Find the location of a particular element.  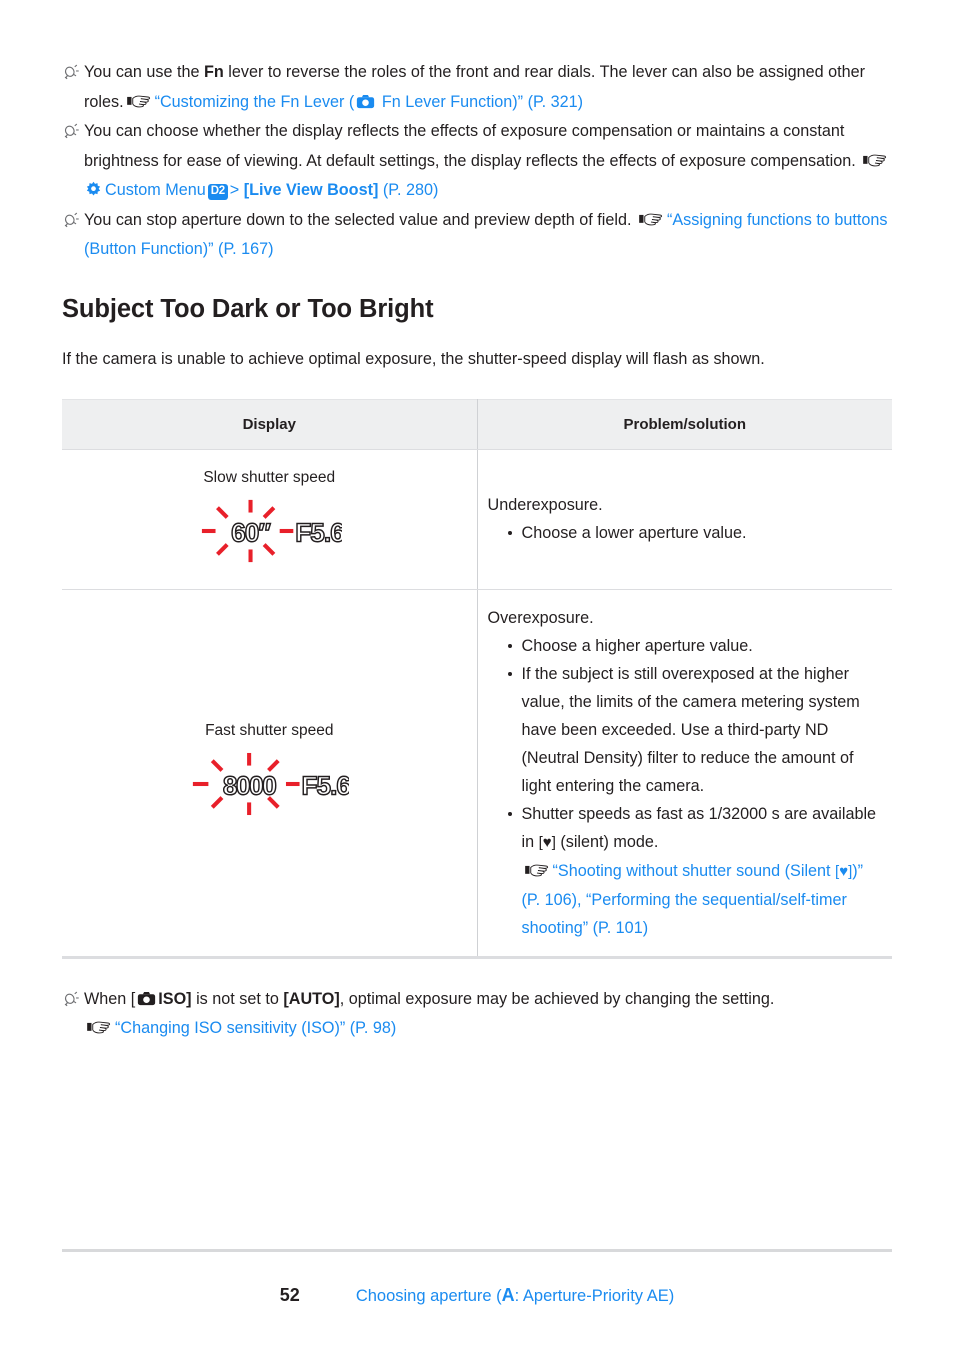

column-header-problem-solution: Problem/solution is located at coordinates (684, 424).